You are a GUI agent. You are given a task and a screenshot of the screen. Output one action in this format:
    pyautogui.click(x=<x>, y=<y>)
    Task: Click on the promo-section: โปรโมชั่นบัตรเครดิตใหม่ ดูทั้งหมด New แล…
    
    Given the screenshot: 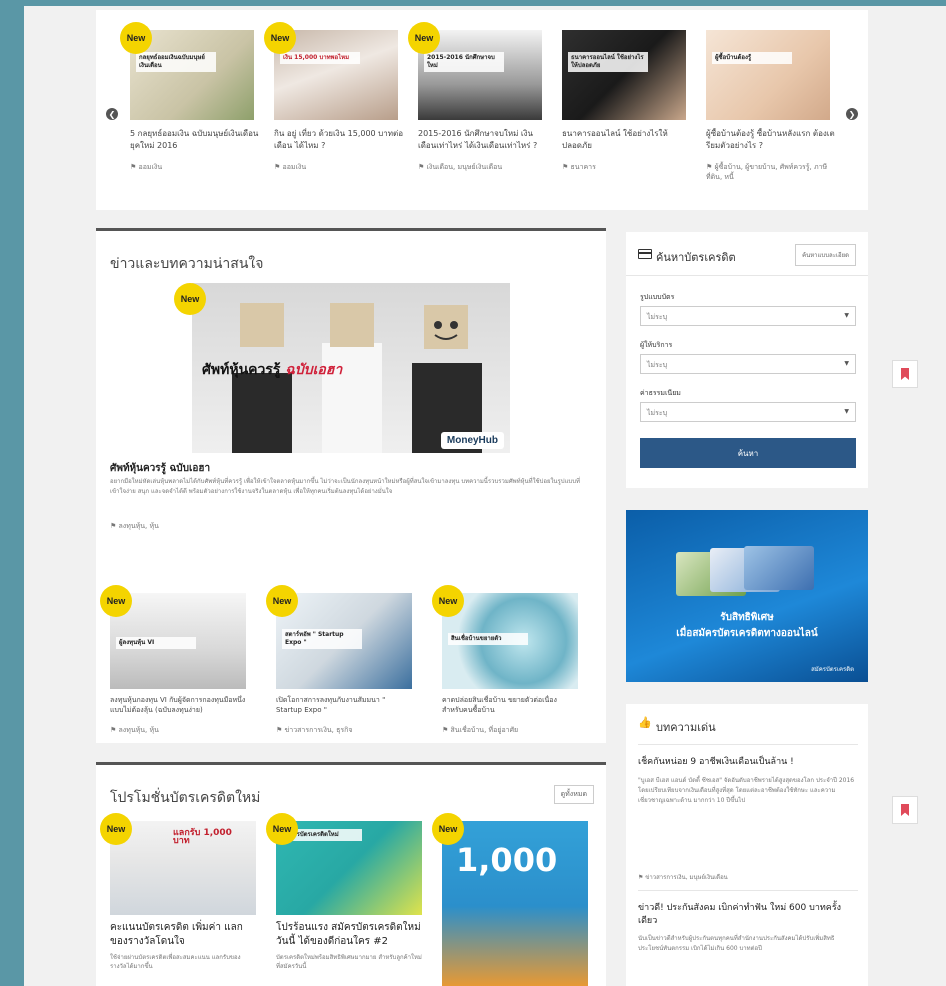 What is the action you would take?
    pyautogui.click(x=351, y=874)
    